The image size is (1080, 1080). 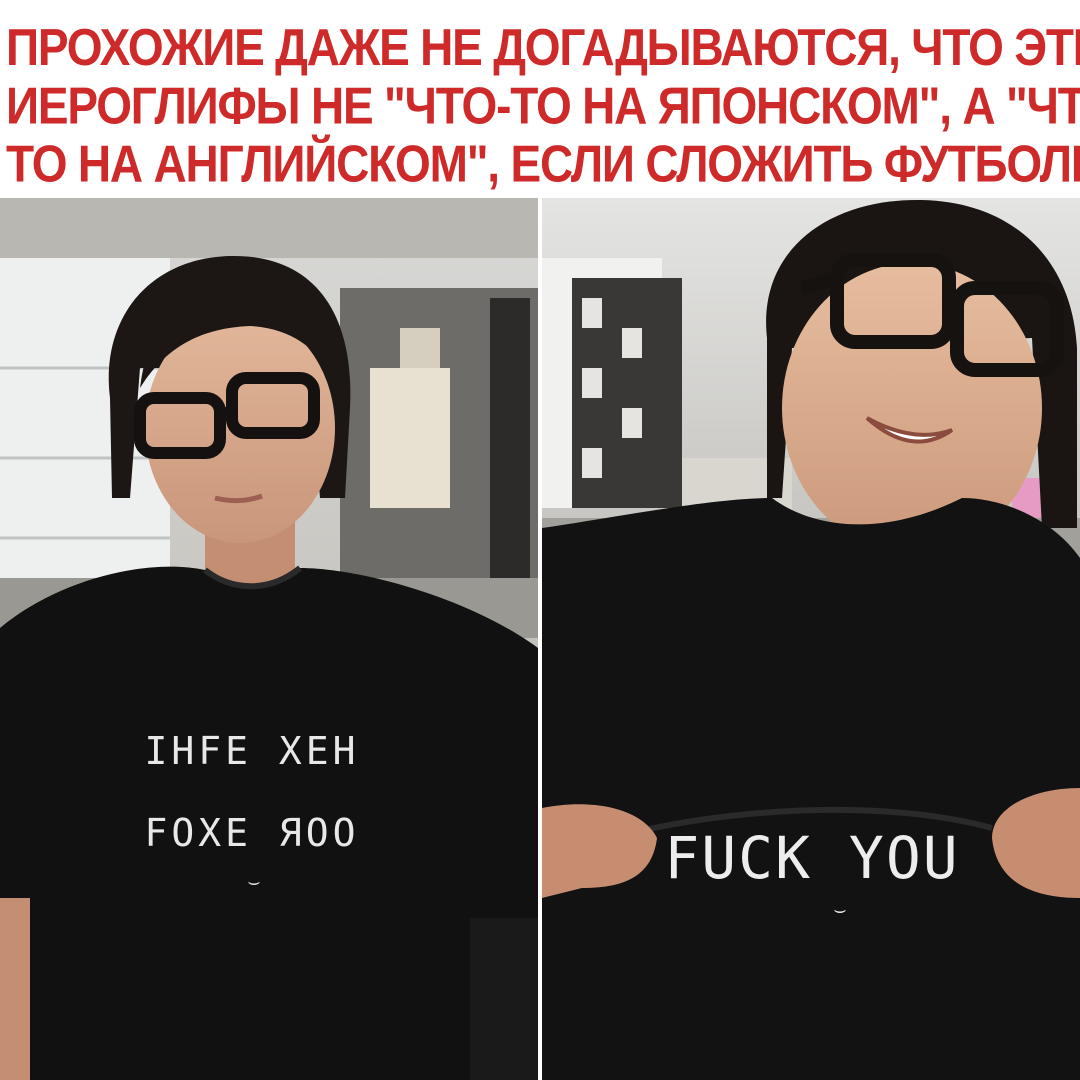 What do you see at coordinates (839, 909) in the screenshot?
I see `shirt-symbol-right: ⌣` at bounding box center [839, 909].